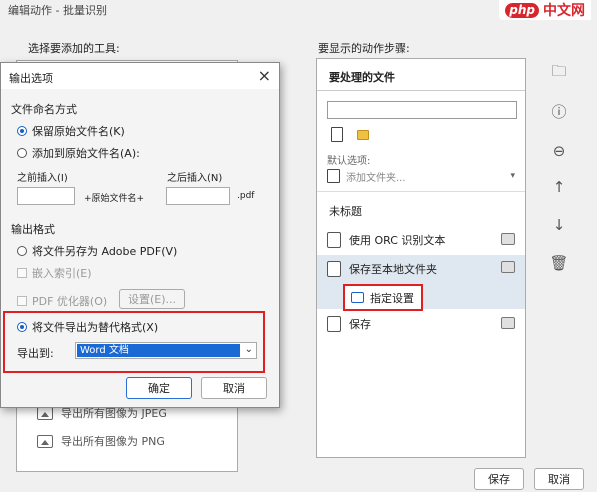 This screenshot has width=597, height=492. Describe the element at coordinates (393, 269) in the screenshot. I see `step-label: 保存至本地文件夹` at that location.